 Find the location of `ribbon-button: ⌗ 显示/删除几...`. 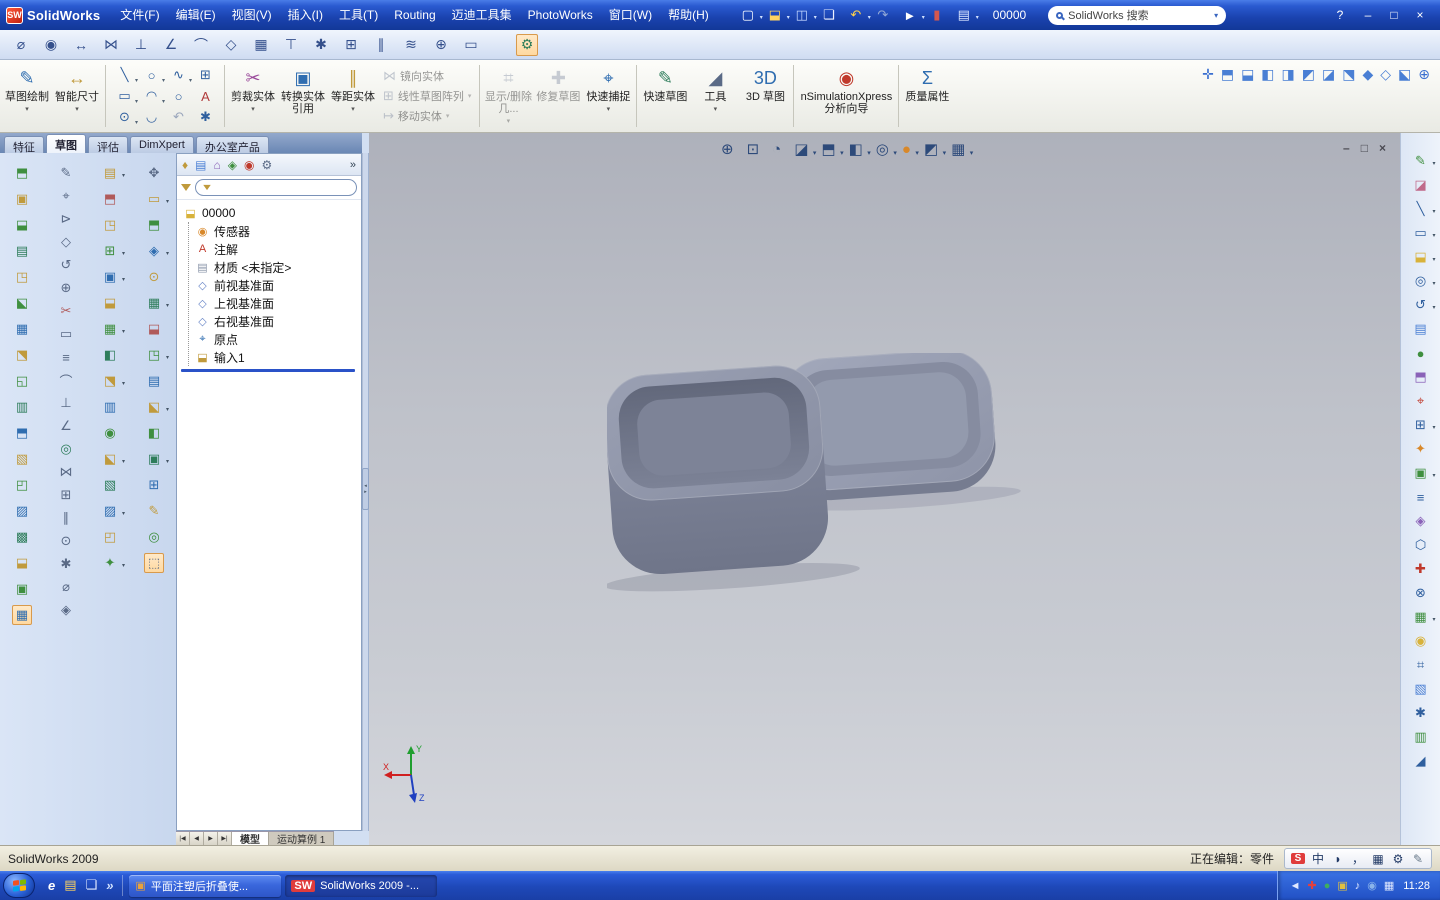

ribbon-button: ⌗ 显示/删除几... is located at coordinates (508, 96).